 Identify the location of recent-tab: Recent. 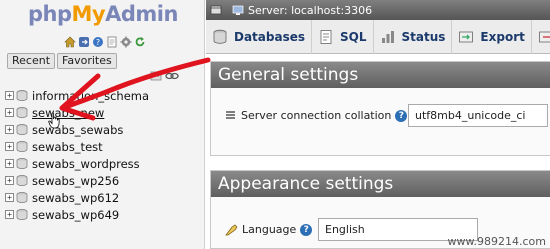
(31, 61).